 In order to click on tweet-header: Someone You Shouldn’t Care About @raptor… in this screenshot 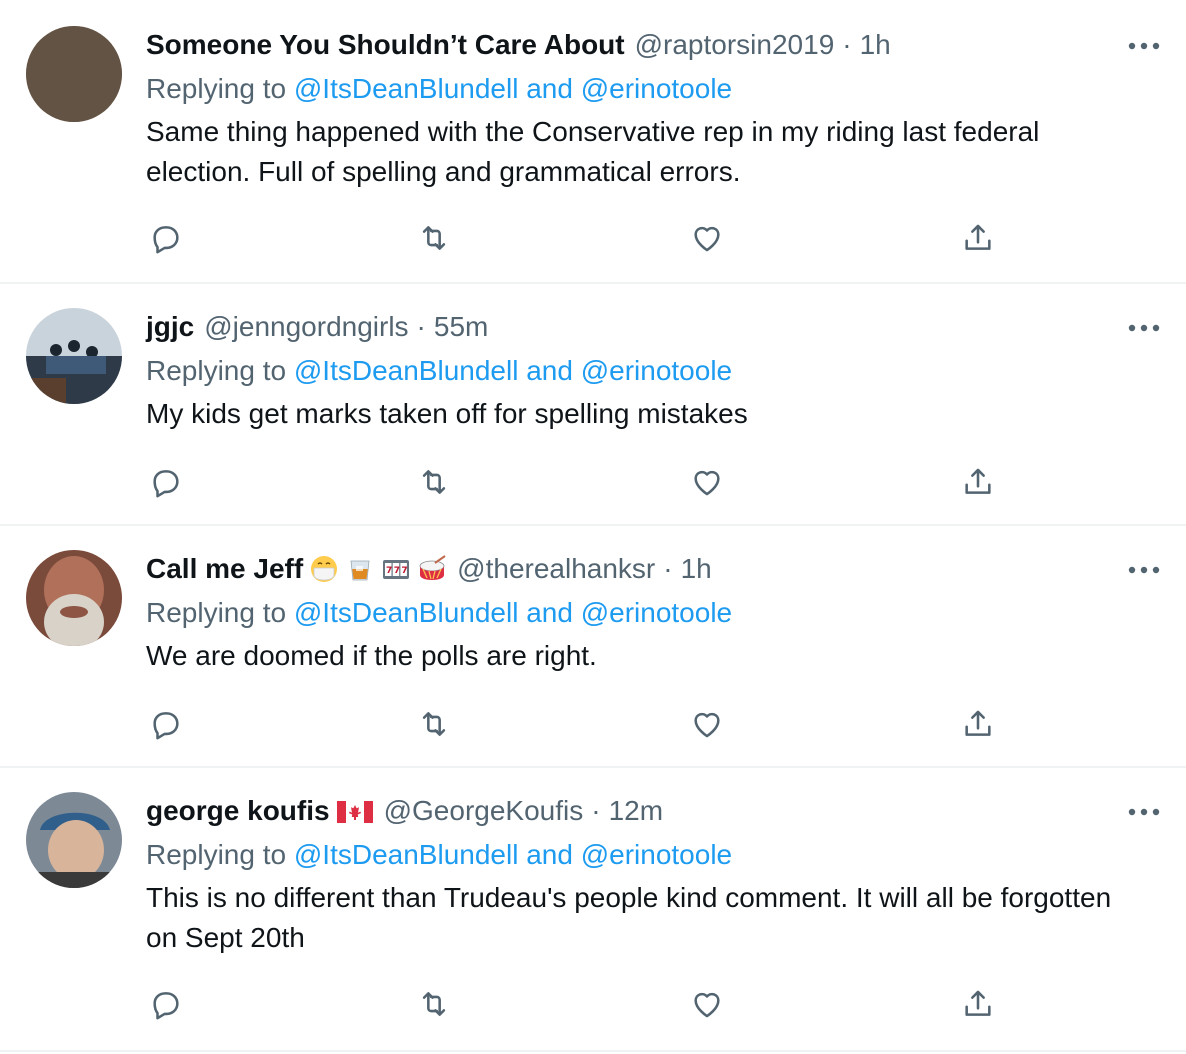, I will do `click(646, 45)`.